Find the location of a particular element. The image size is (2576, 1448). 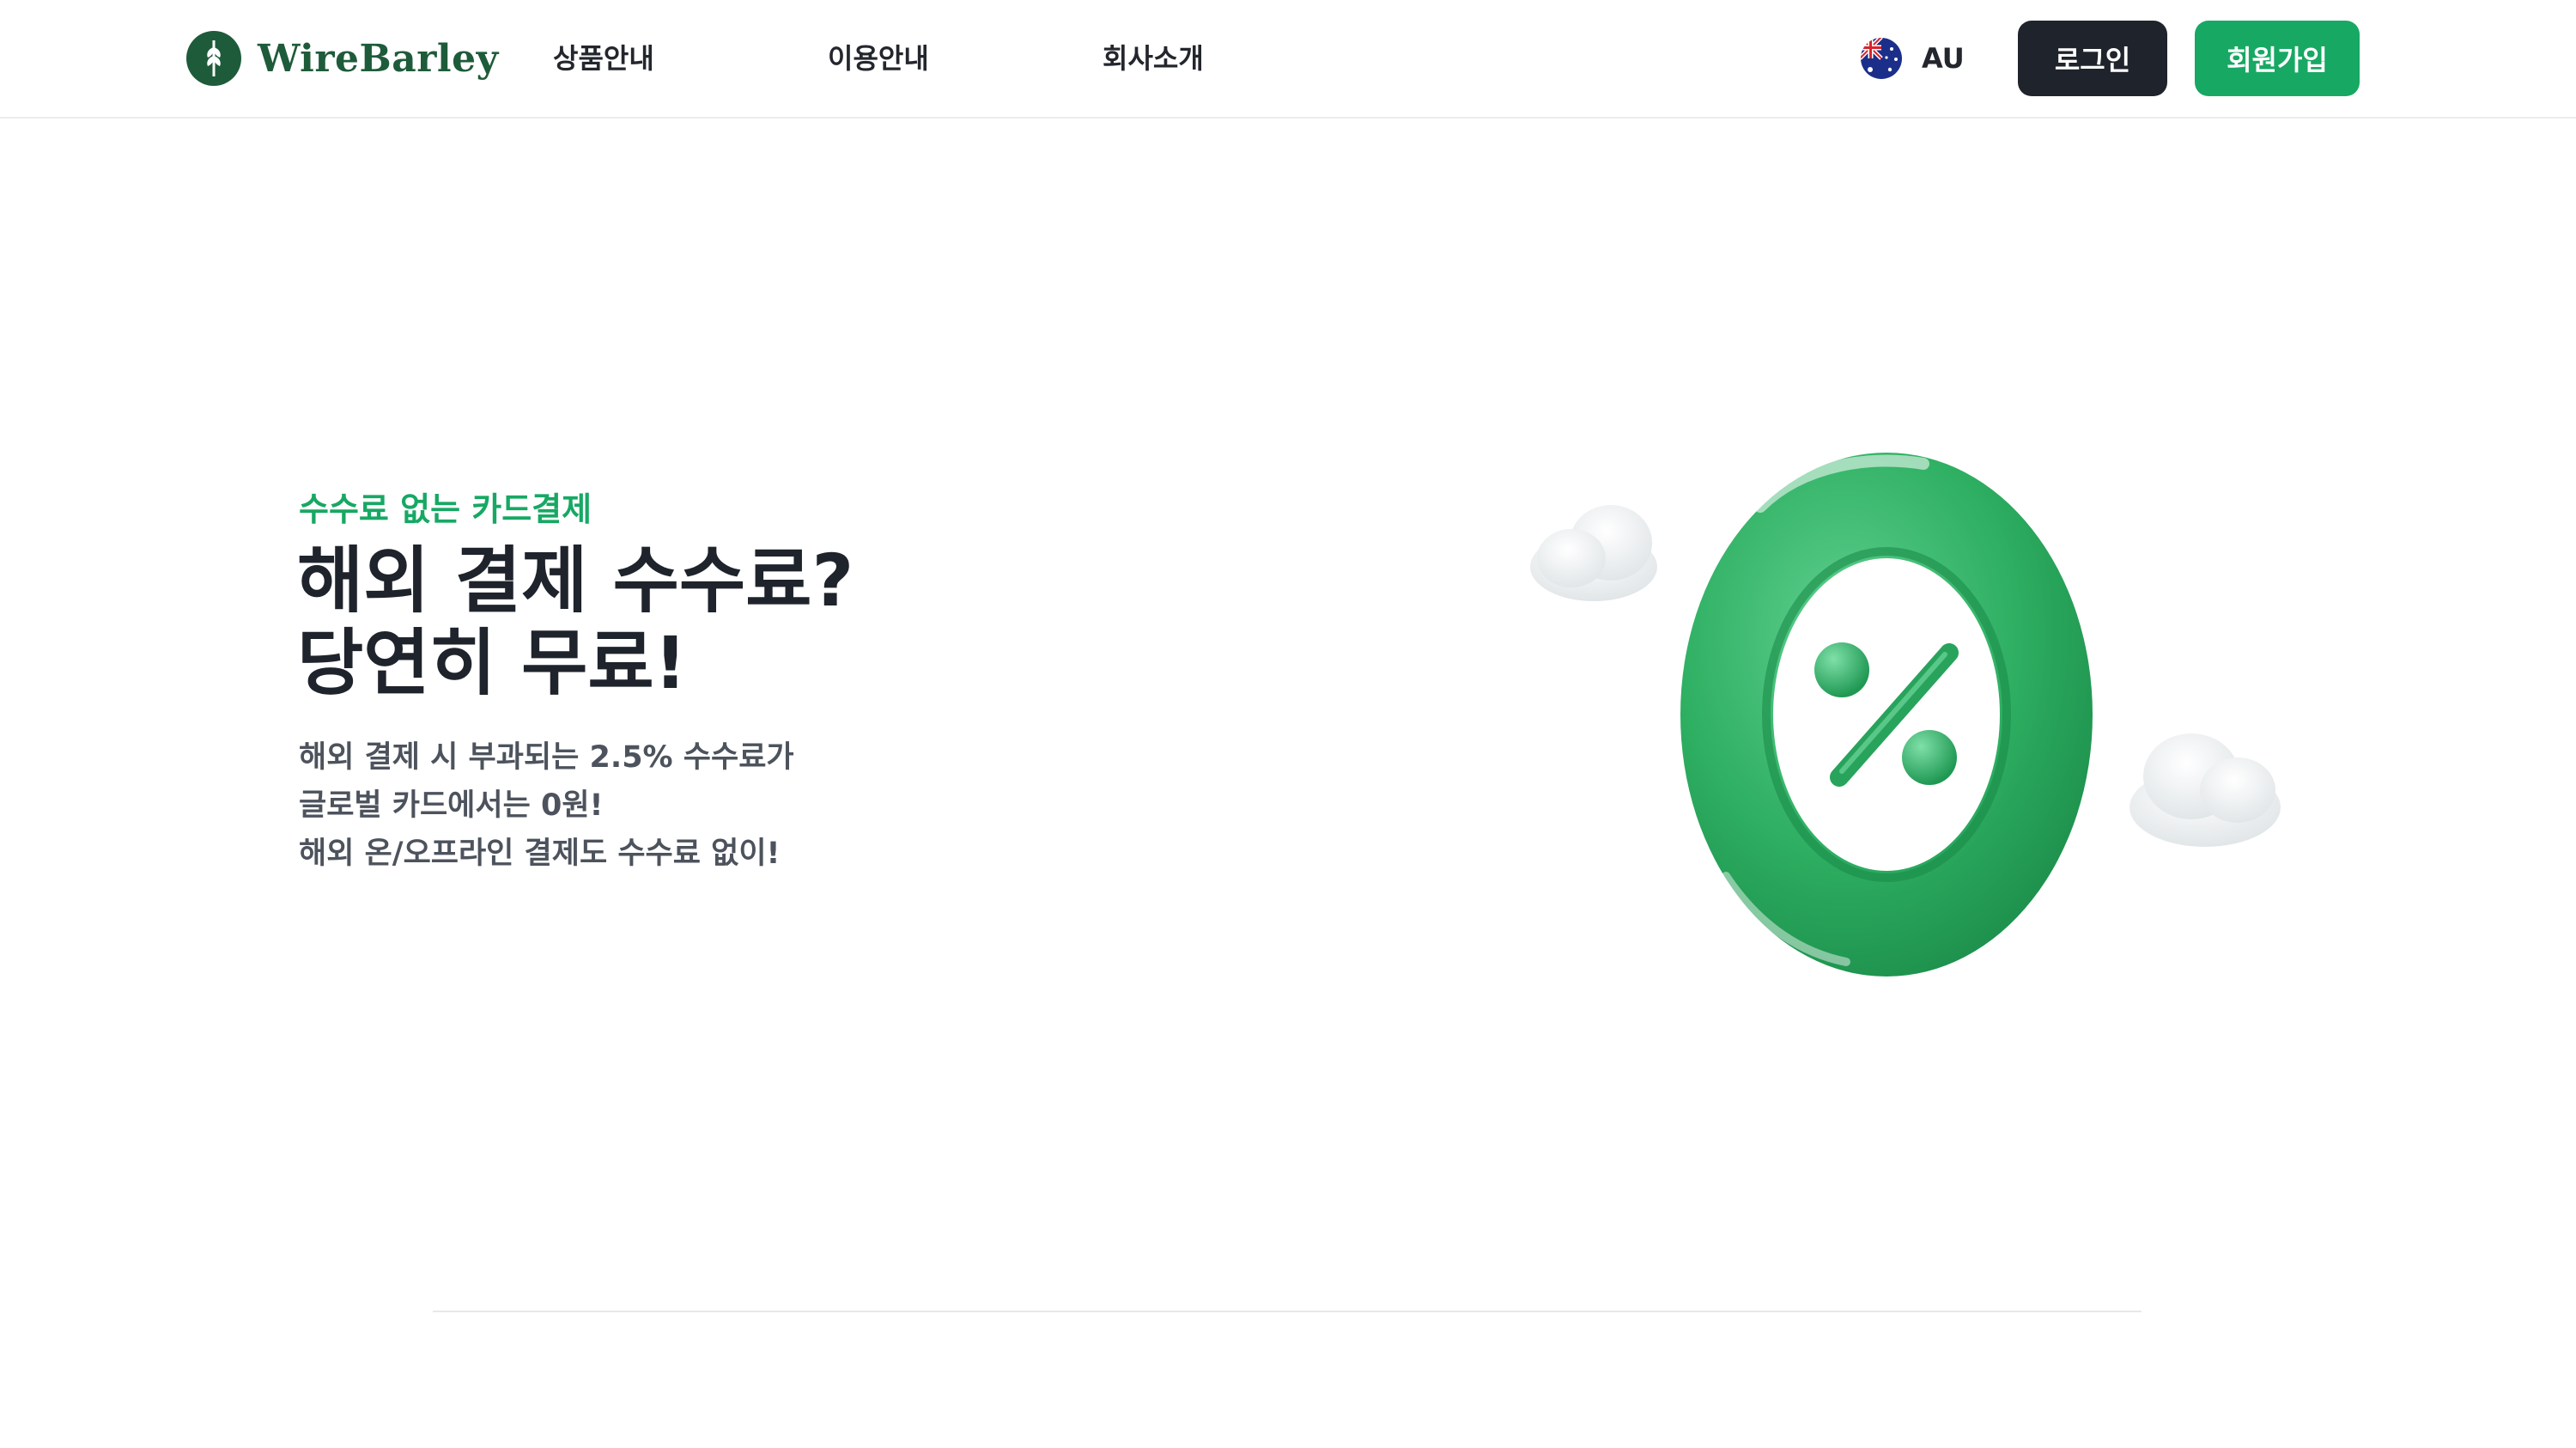

nav-company-info: 회사소개 is located at coordinates (1153, 58).